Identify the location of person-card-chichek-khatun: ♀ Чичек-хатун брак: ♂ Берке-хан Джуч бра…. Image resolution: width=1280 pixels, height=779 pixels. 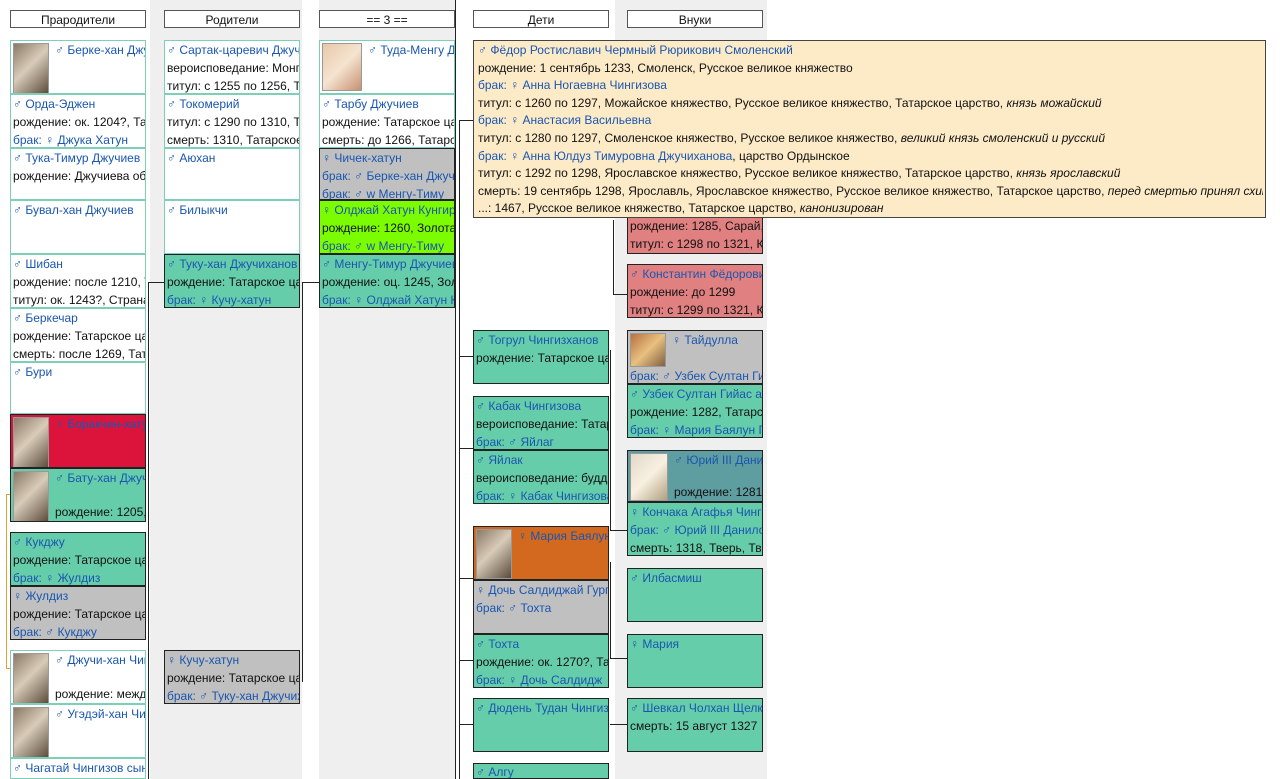
(387, 174).